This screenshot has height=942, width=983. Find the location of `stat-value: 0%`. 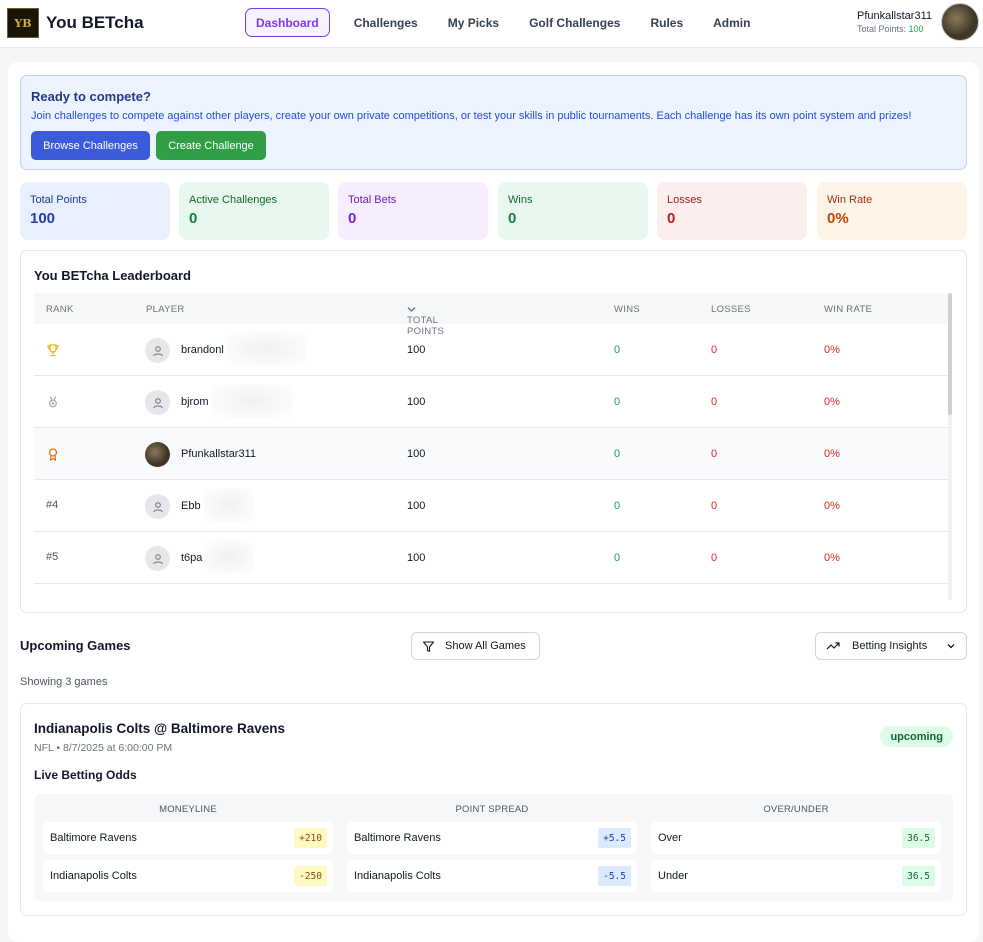

stat-value: 0% is located at coordinates (838, 218).